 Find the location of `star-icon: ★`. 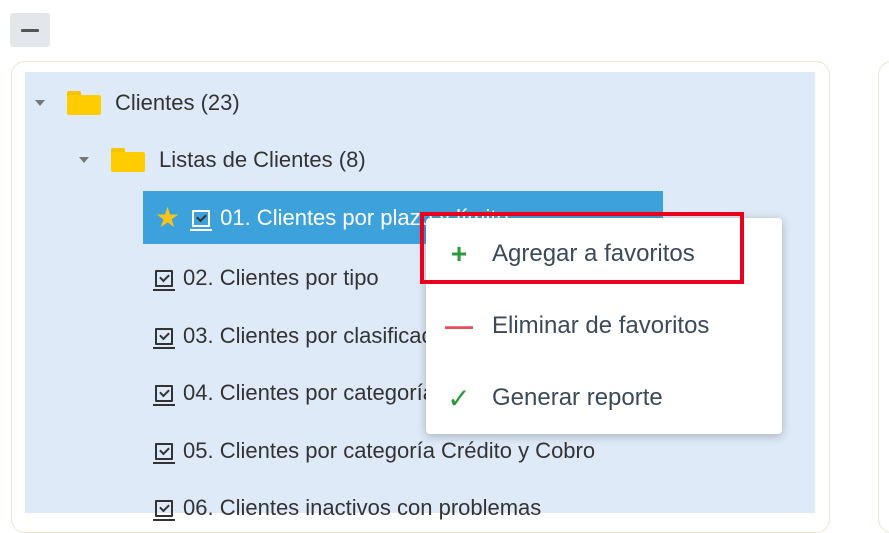

star-icon: ★ is located at coordinates (168, 217).